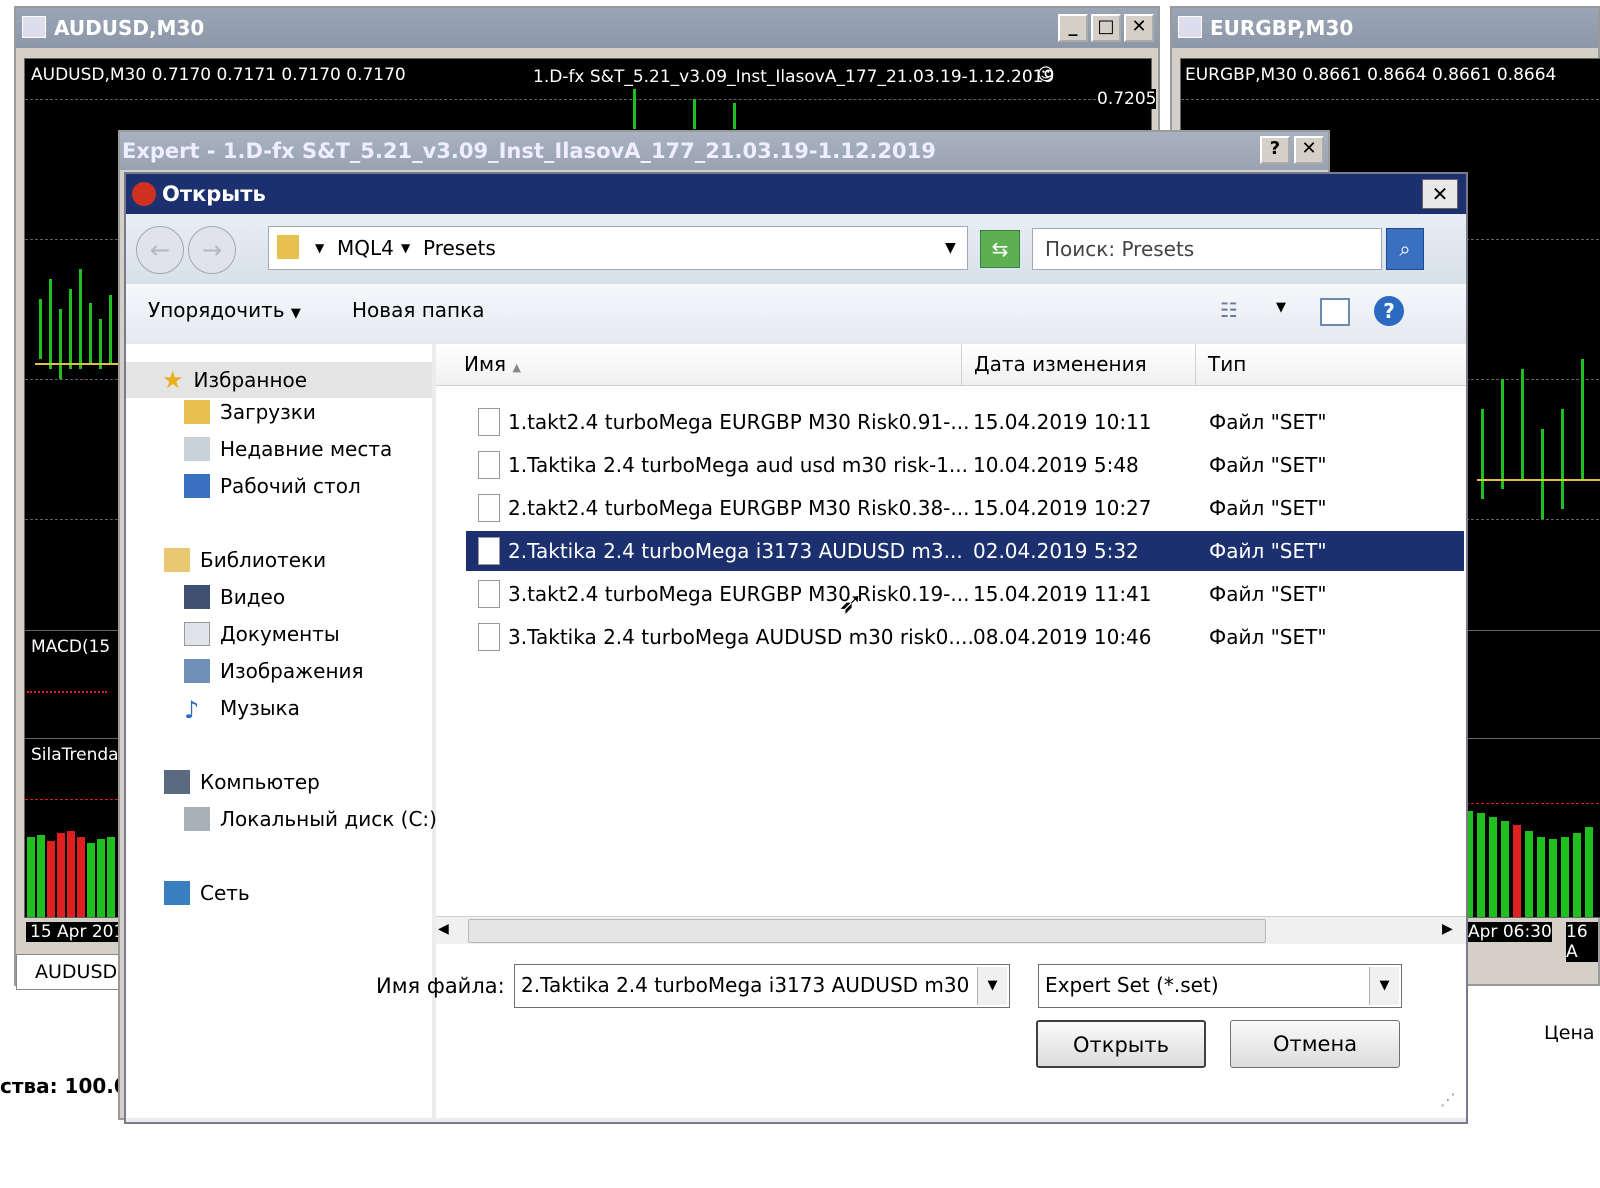  Describe the element at coordinates (1056, 465) in the screenshot. I see `file-date: 10.04.2019 5:48` at that location.